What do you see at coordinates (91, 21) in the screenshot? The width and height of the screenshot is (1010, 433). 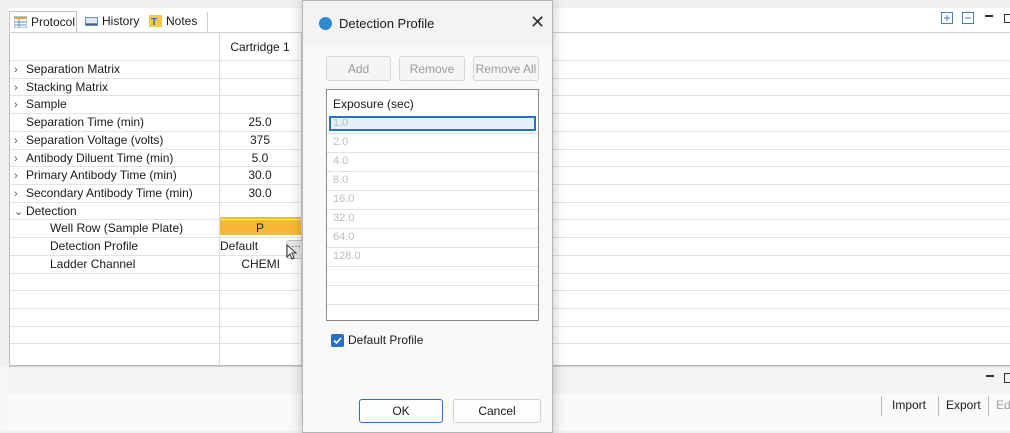 I see `history-icon` at bounding box center [91, 21].